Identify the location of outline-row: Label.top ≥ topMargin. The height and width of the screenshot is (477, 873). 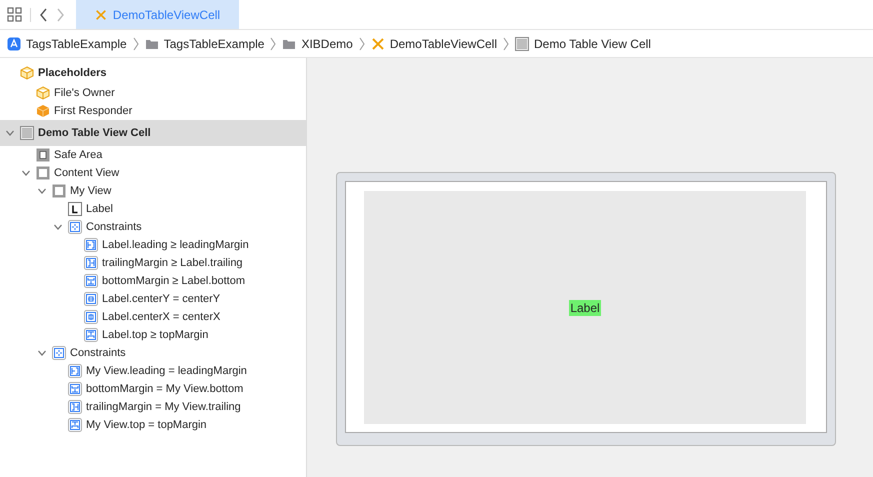
(153, 335).